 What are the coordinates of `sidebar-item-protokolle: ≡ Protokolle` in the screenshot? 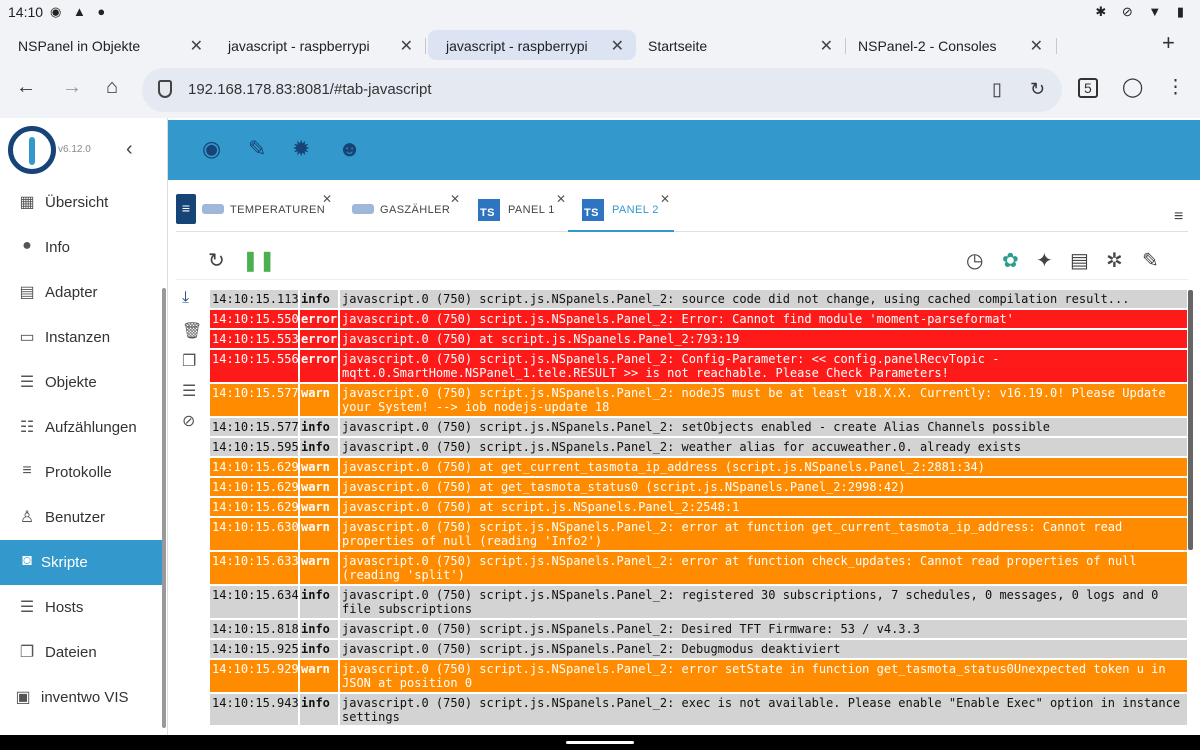 It's located at (81, 472).